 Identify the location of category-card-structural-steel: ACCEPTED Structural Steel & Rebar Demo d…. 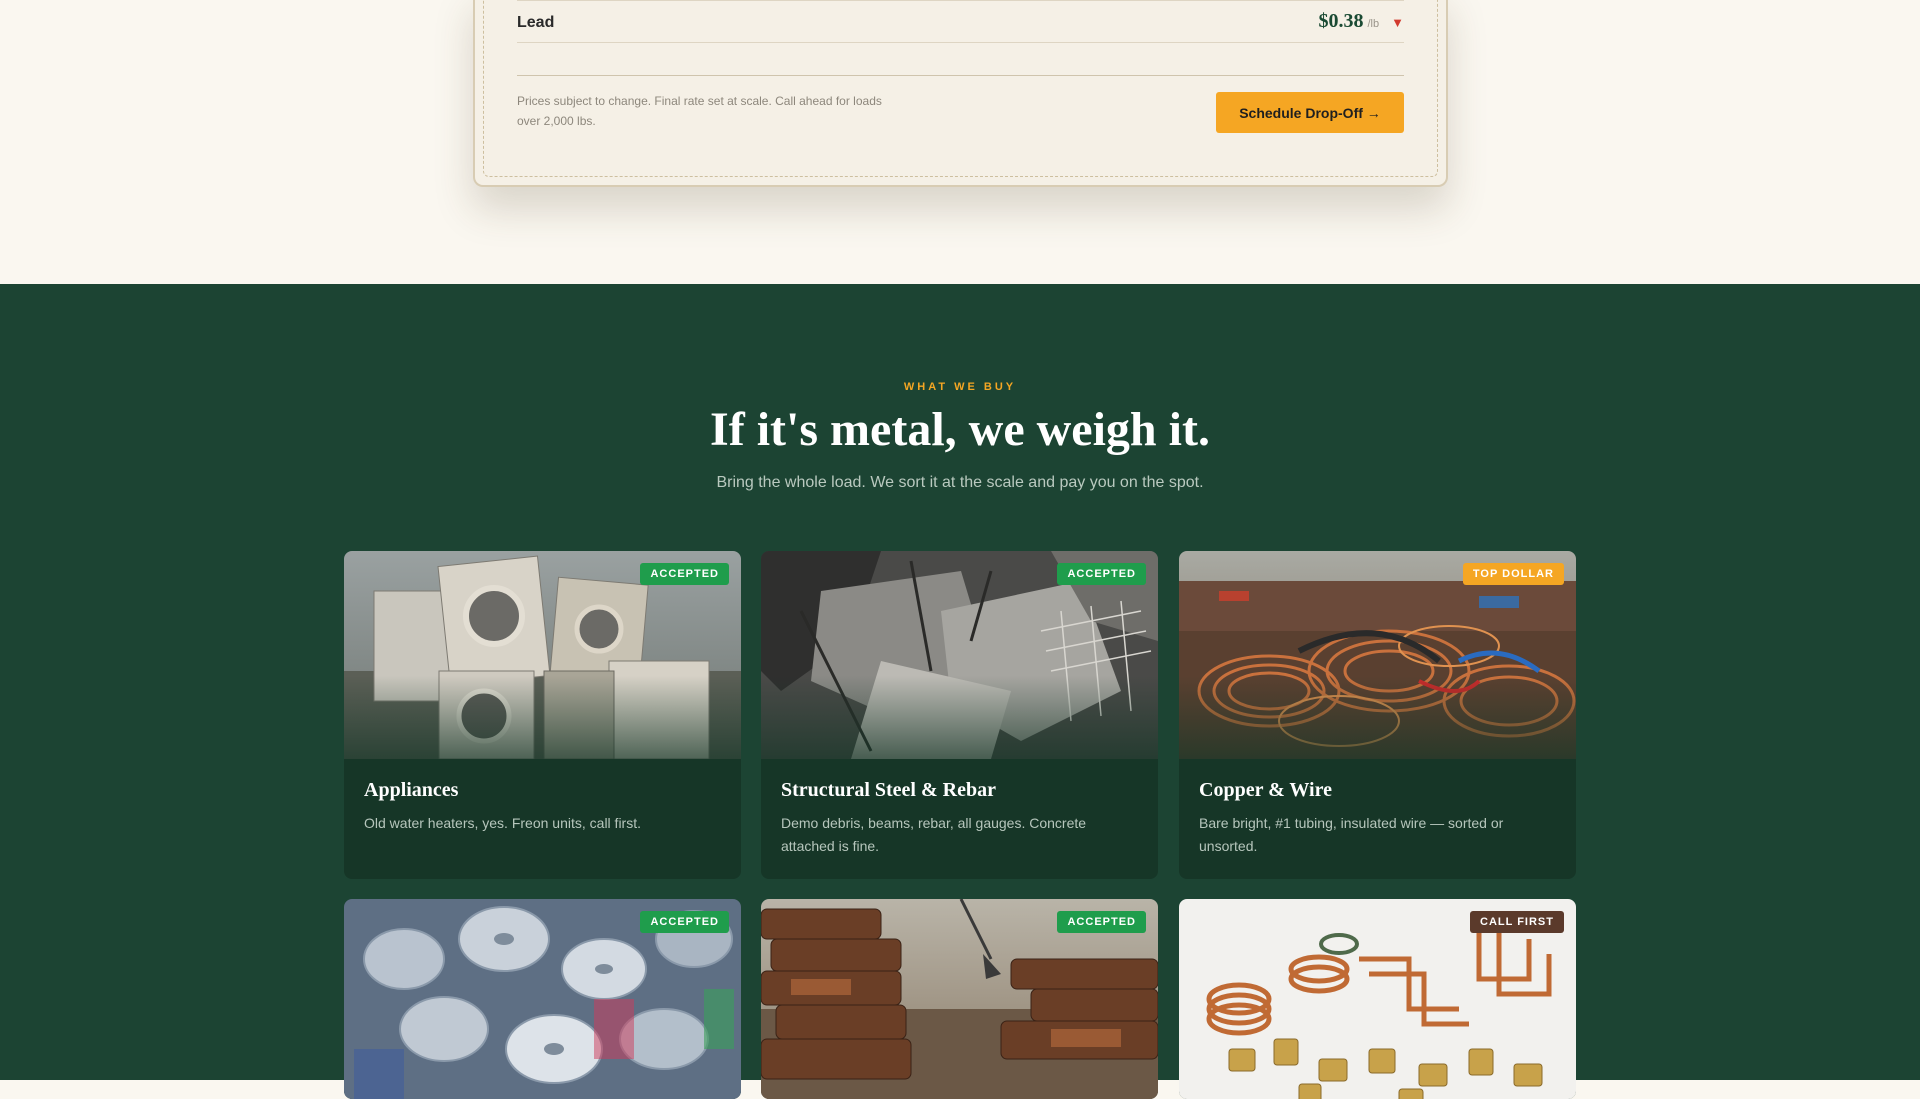
(959, 715).